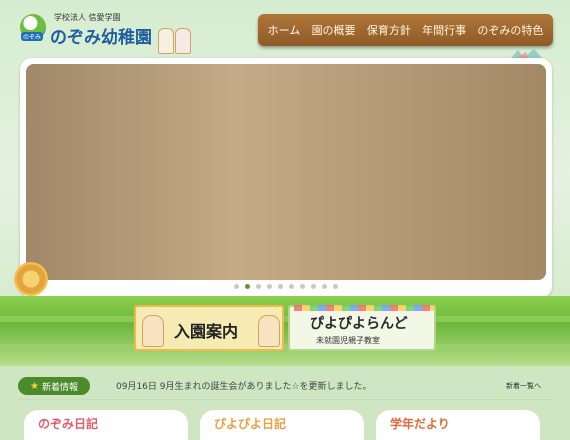  What do you see at coordinates (33, 27) in the screenshot?
I see `logo-emblem-icon: のぞみ` at bounding box center [33, 27].